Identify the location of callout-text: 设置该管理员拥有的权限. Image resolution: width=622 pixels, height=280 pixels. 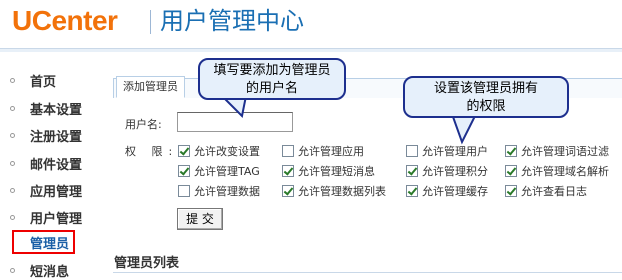
(485, 97).